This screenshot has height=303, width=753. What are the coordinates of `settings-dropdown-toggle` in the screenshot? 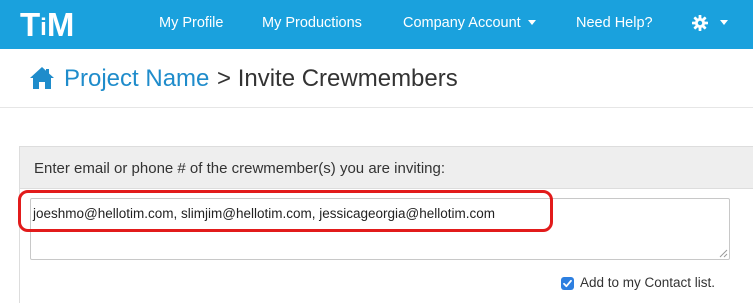 It's located at (720, 24).